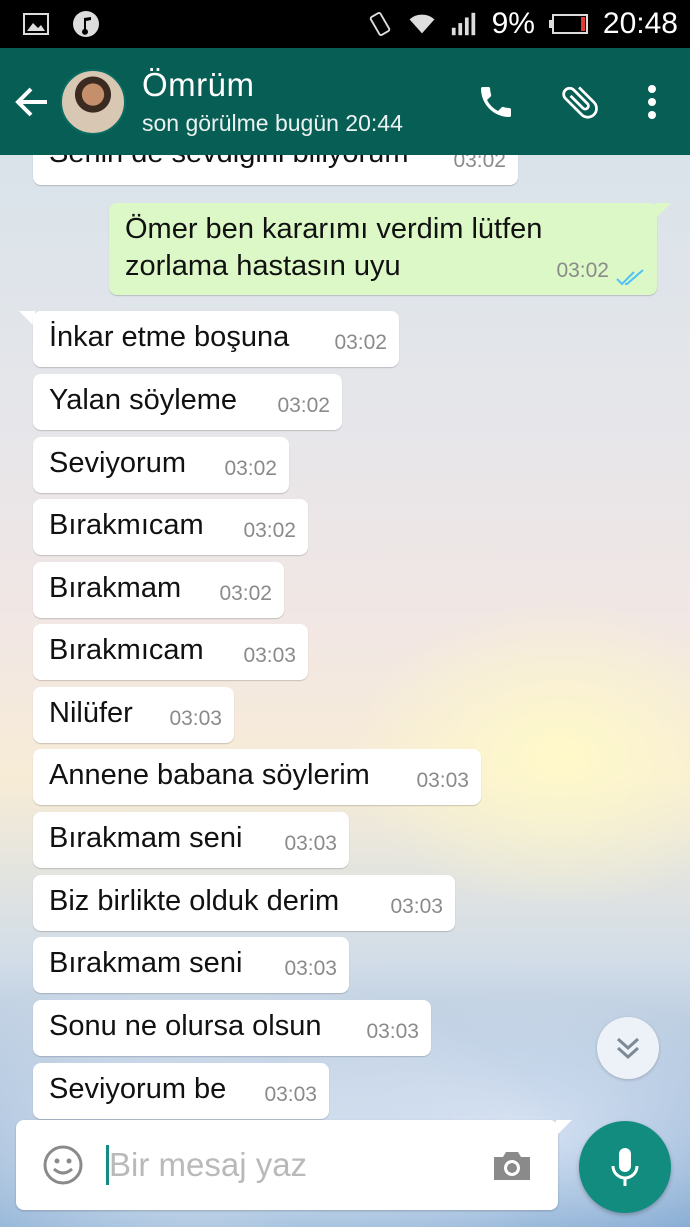  What do you see at coordinates (91, 713) in the screenshot?
I see `message-text: Nilüfer` at bounding box center [91, 713].